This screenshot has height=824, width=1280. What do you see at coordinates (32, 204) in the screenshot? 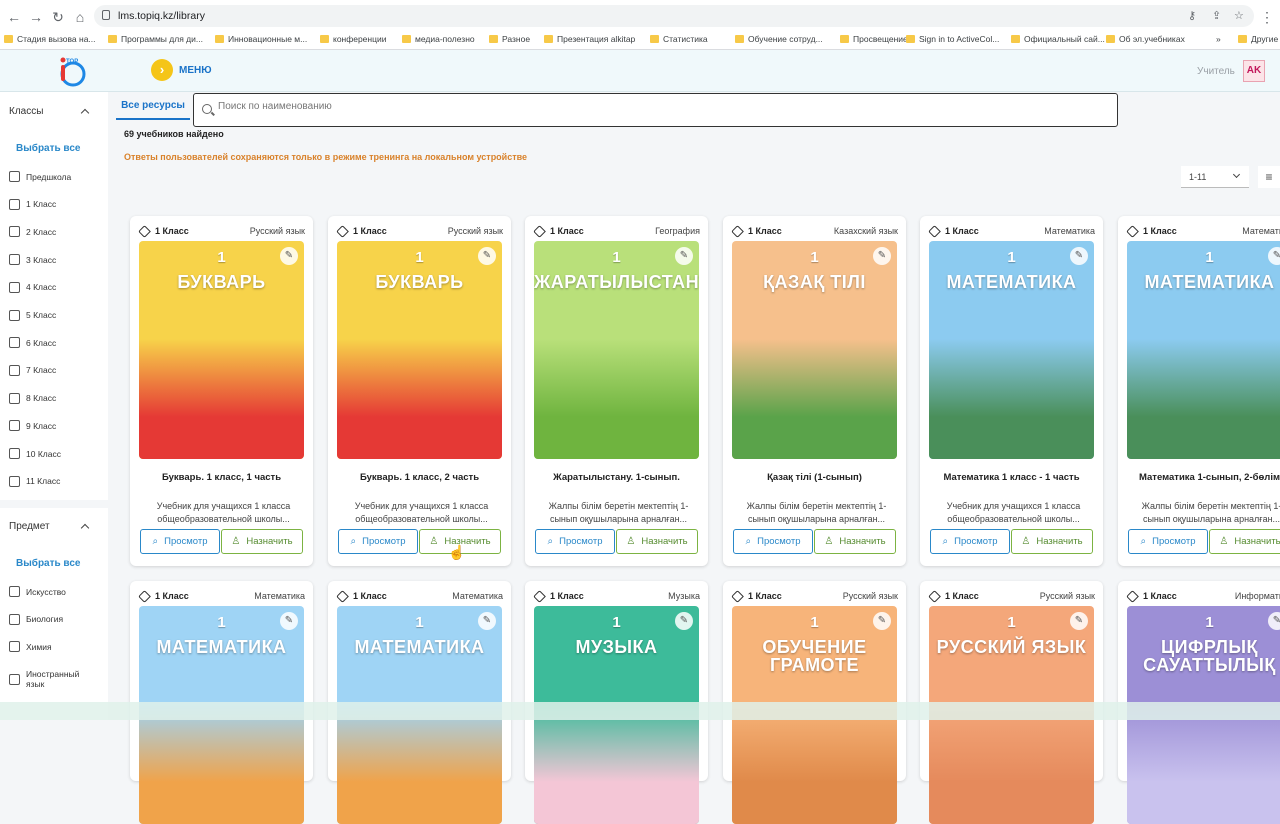
I see `filter-checkbox: 1 Класс` at bounding box center [32, 204].